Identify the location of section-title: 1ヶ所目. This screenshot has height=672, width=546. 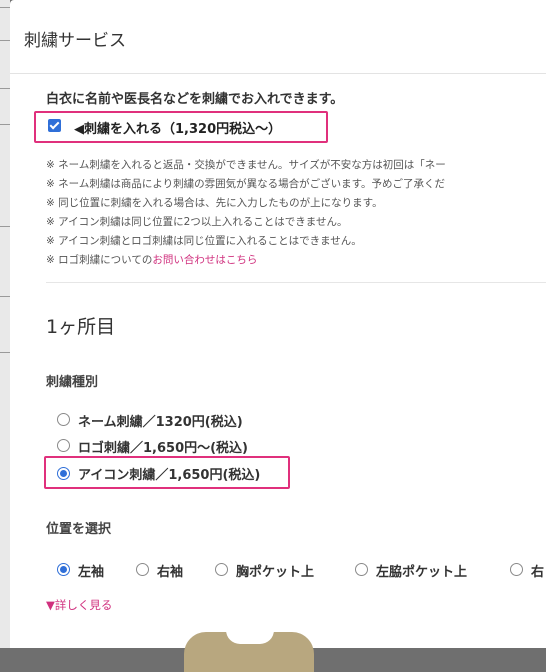
(81, 327).